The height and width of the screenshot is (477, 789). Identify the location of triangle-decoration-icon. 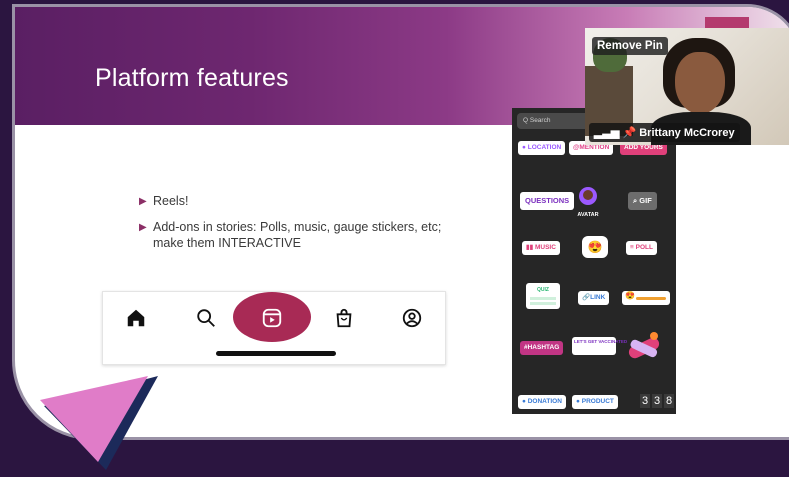
(99, 423).